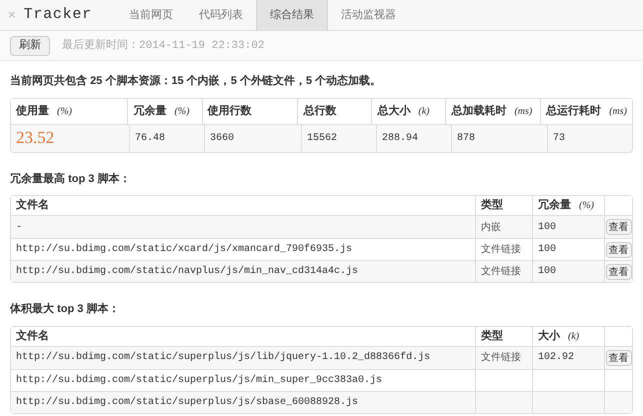  What do you see at coordinates (35, 138) in the screenshot?
I see `usage-value: 23.52` at bounding box center [35, 138].